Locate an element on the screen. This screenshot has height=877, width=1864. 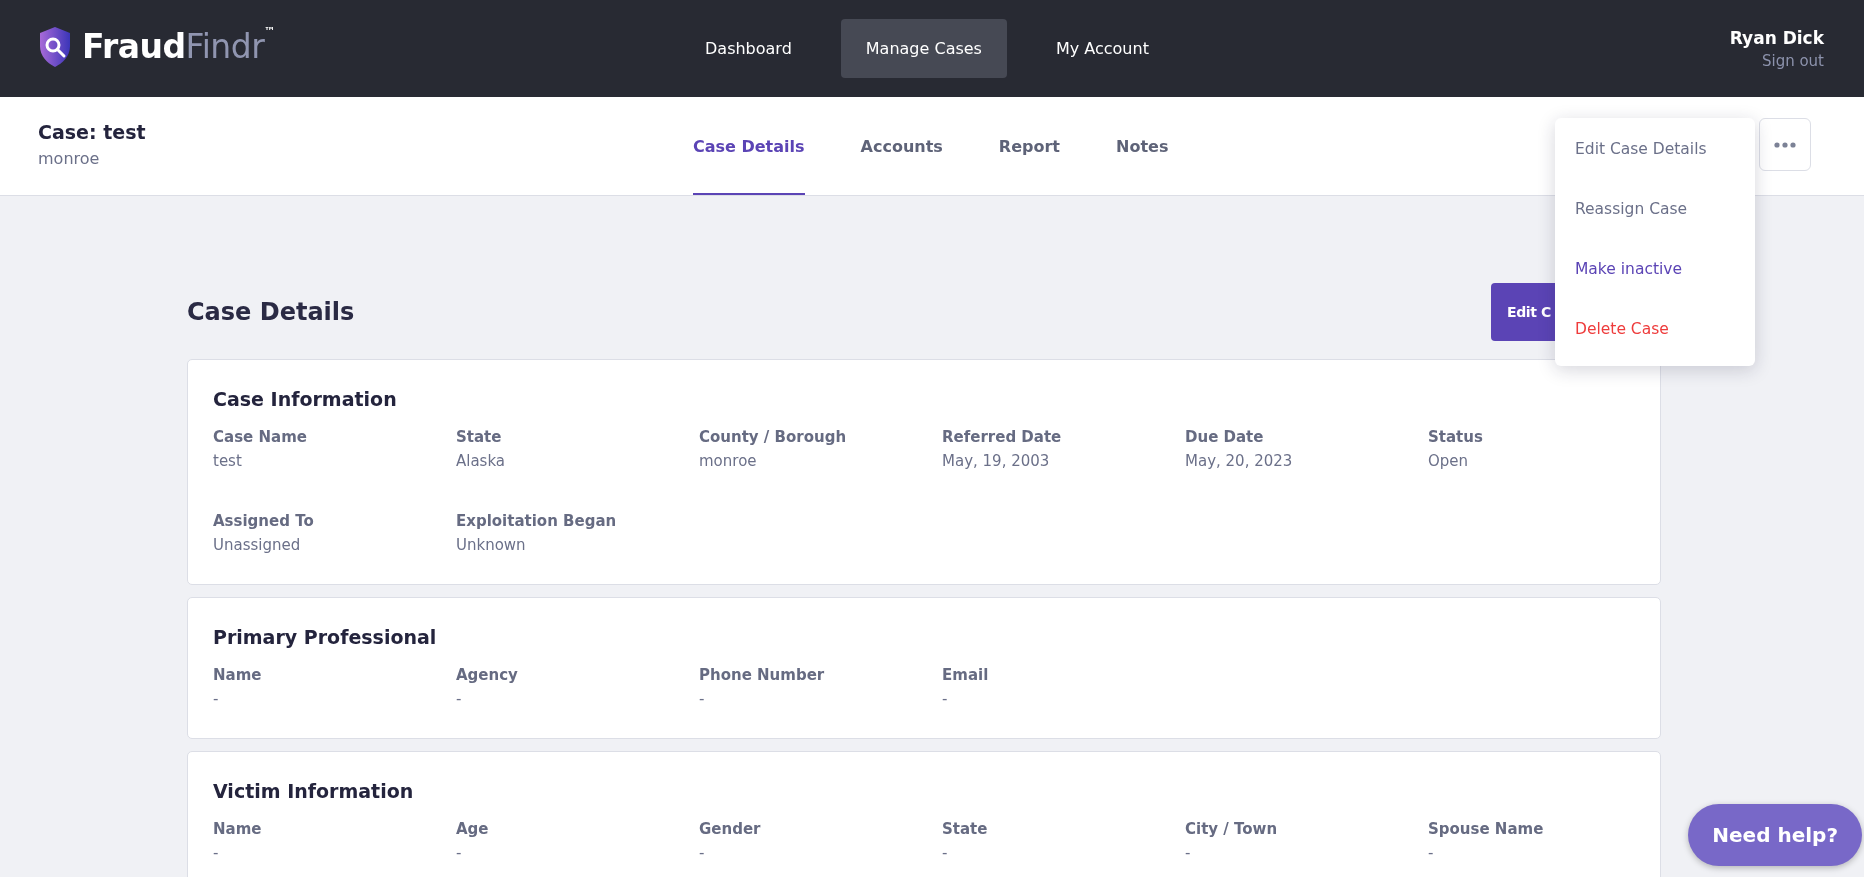
case-subtitle: monroe is located at coordinates (69, 158).